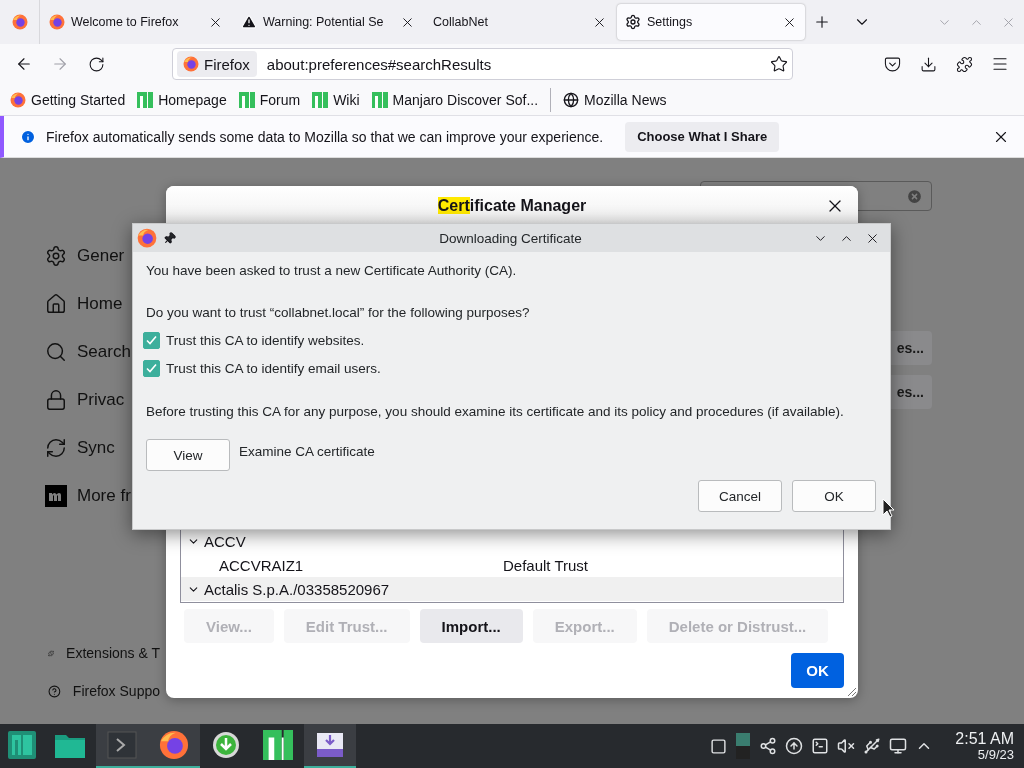 This screenshot has width=1024, height=768. Describe the element at coordinates (898, 746) in the screenshot. I see `monitor-icon` at that location.